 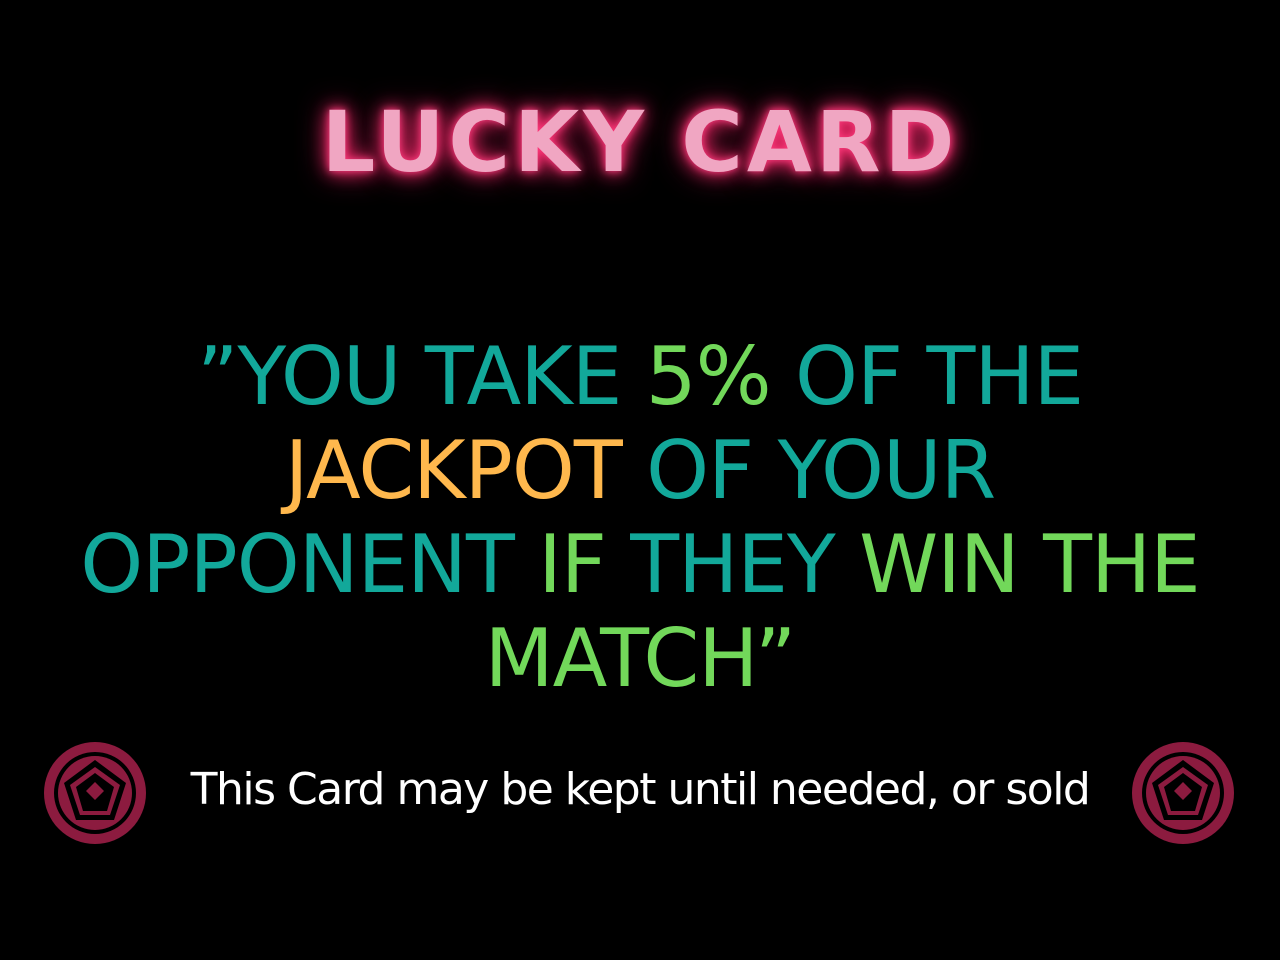 What do you see at coordinates (572, 564) in the screenshot?
I see `quote-segment: IF` at bounding box center [572, 564].